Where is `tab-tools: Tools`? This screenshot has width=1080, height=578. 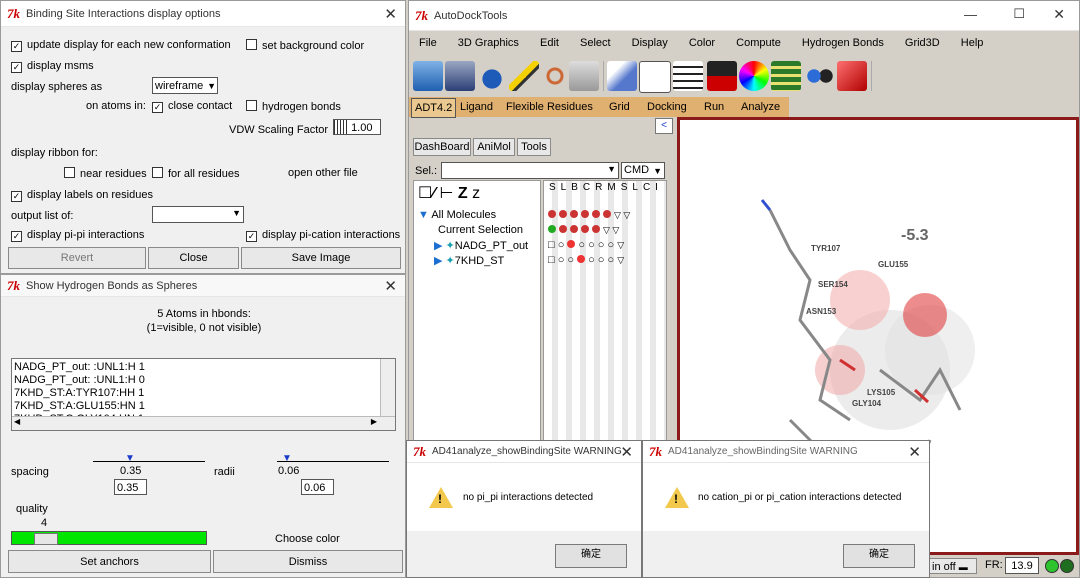 tab-tools: Tools is located at coordinates (534, 147).